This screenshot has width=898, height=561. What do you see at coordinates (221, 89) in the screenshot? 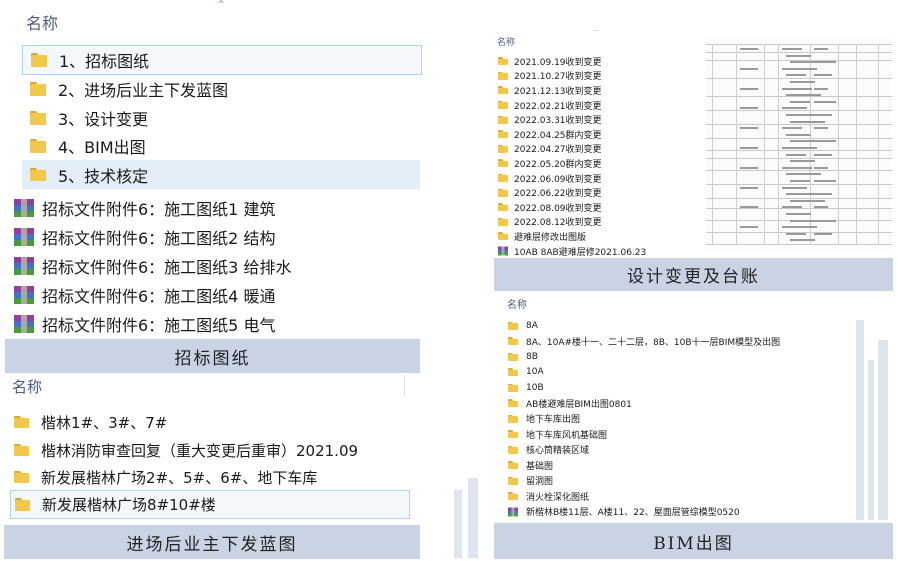
I see `folder-row: 2、进场后业主下发蓝图` at bounding box center [221, 89].